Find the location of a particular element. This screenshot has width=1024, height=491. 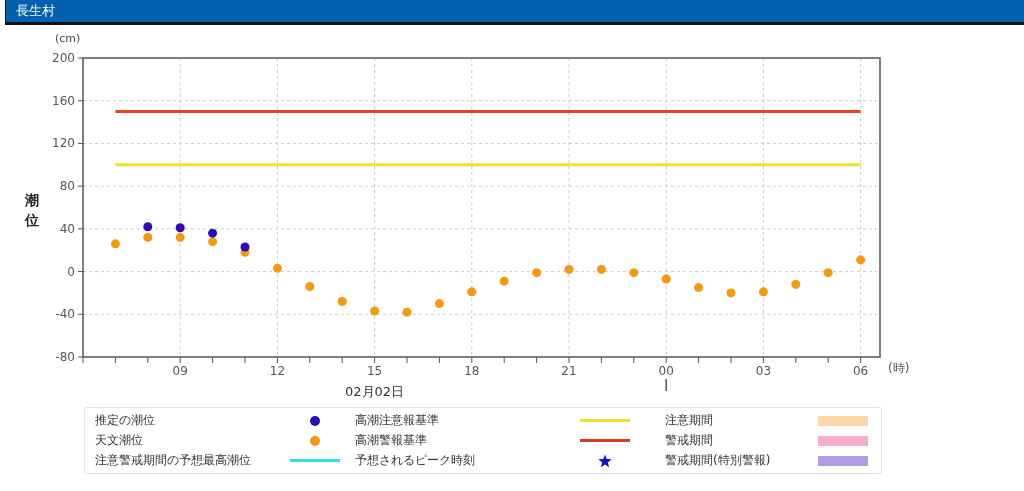

legend-label: 注意警戒期間の予想最高潮位 is located at coordinates (173, 460).